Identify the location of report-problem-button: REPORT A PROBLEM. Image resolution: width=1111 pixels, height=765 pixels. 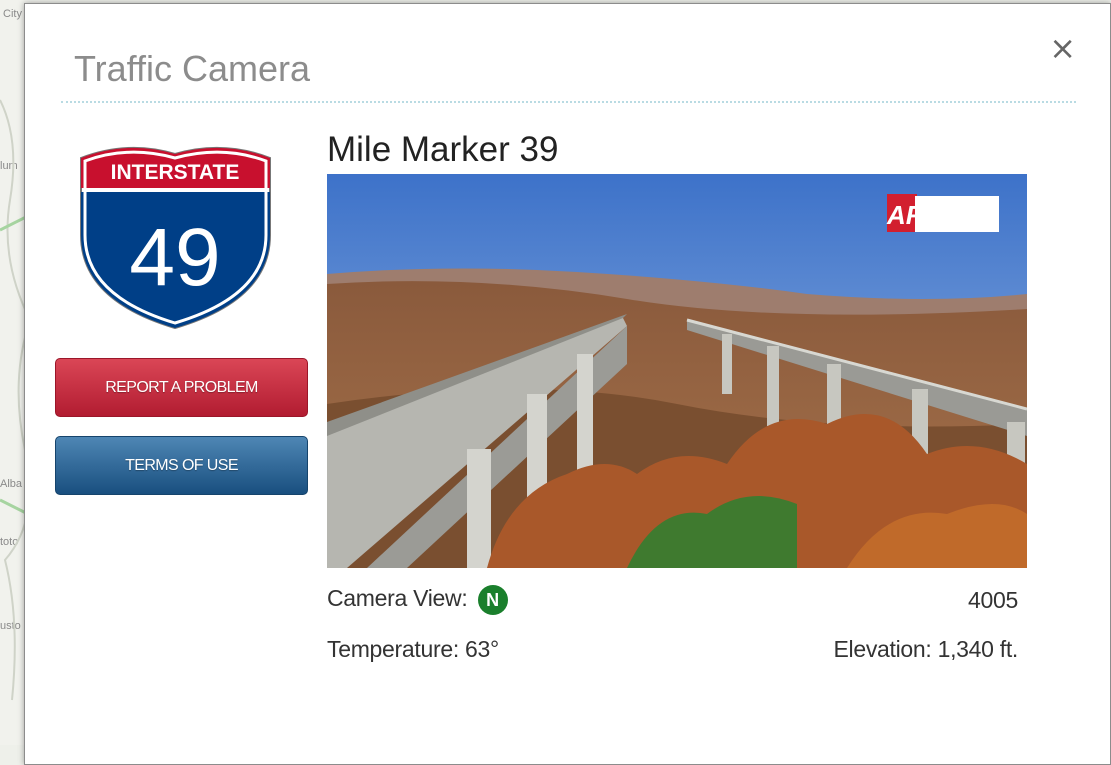
(181, 387).